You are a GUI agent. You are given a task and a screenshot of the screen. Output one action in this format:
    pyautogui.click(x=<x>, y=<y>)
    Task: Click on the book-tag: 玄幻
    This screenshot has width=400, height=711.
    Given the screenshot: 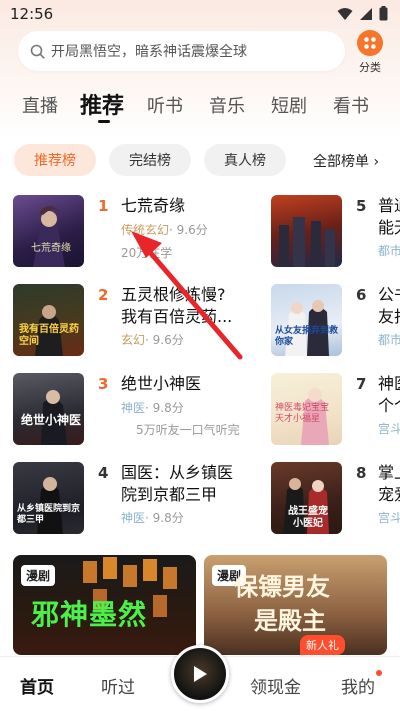 What is the action you would take?
    pyautogui.click(x=133, y=340)
    